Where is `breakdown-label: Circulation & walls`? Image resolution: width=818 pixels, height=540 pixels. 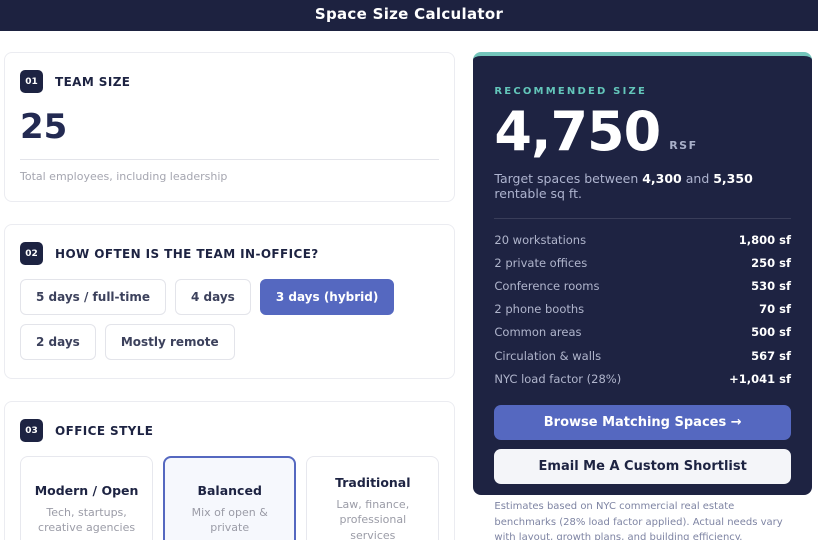 breakdown-label: Circulation & walls is located at coordinates (548, 355).